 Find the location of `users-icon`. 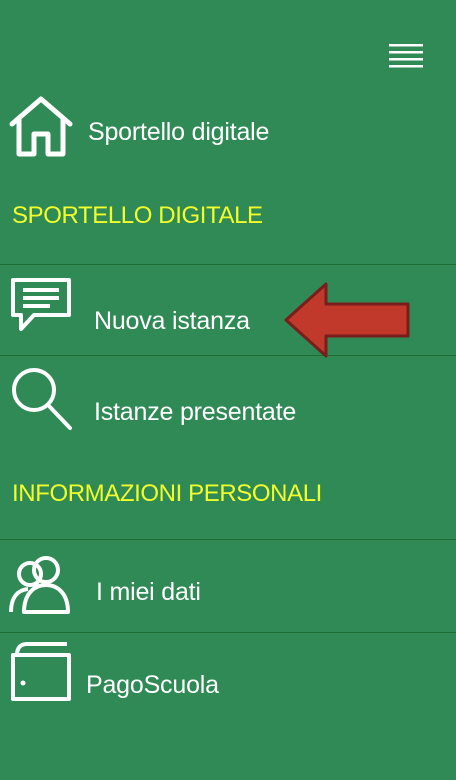

users-icon is located at coordinates (40, 586).